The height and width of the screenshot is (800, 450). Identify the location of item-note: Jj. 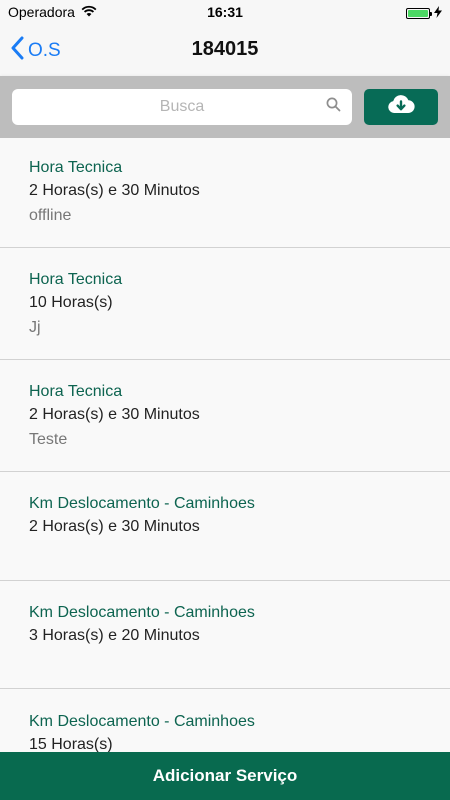
(35, 327).